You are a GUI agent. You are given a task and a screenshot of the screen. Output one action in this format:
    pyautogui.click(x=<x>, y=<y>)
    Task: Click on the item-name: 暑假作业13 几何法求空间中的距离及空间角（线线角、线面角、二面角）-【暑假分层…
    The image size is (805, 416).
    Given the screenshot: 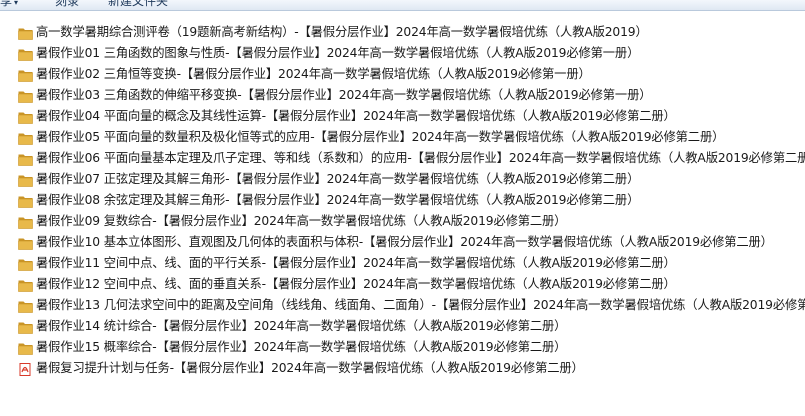 What is the action you would take?
    pyautogui.click(x=420, y=305)
    